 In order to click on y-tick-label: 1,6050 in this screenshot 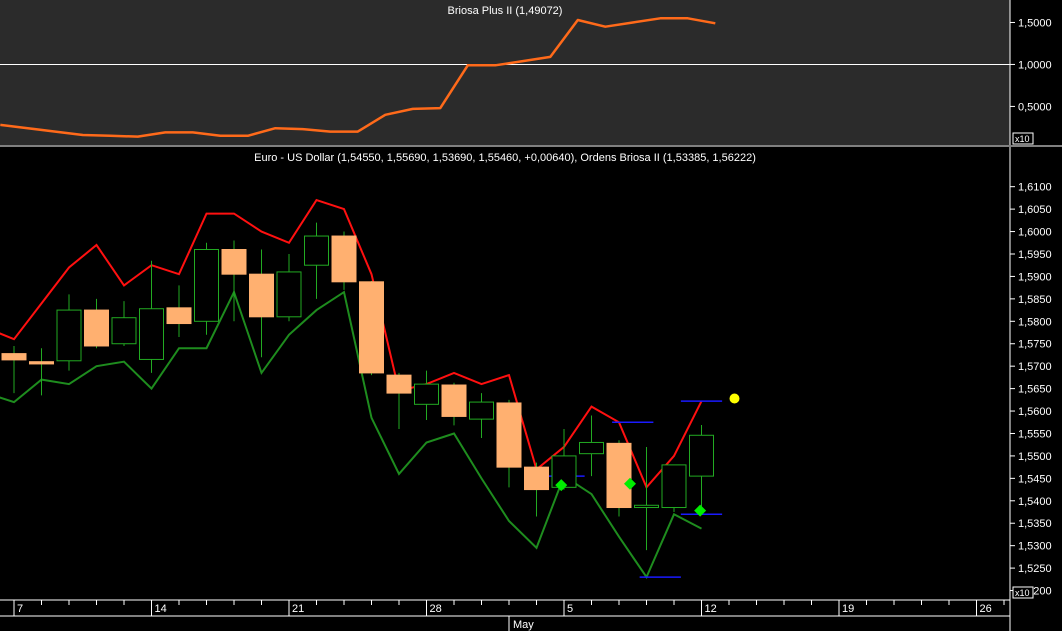, I will do `click(1035, 210)`.